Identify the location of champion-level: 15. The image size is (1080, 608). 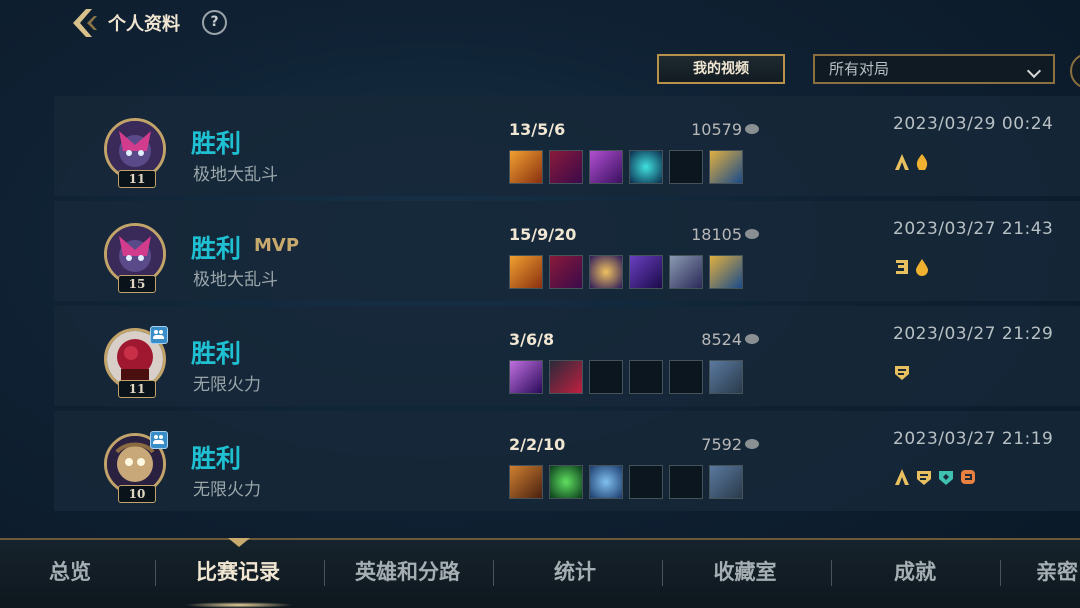
(137, 284).